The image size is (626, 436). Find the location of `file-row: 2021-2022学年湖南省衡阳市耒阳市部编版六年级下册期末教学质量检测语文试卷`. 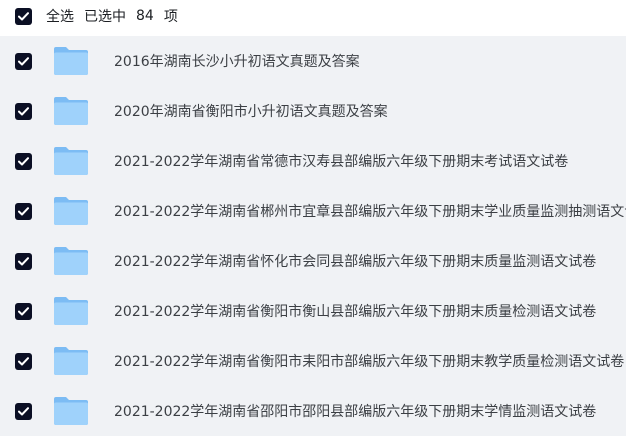

file-row: 2021-2022学年湖南省衡阳市耒阳市部编版六年级下册期末教学质量检测语文试卷 is located at coordinates (313, 361).